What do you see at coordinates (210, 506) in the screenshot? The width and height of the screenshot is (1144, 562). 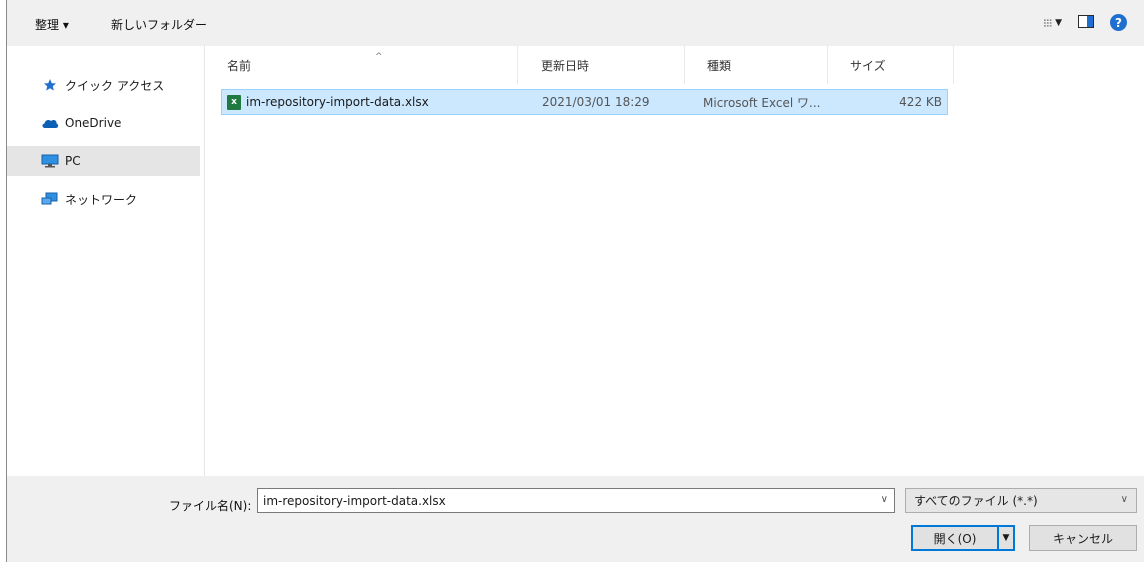 I see `filename-label: ファイル名(N):` at bounding box center [210, 506].